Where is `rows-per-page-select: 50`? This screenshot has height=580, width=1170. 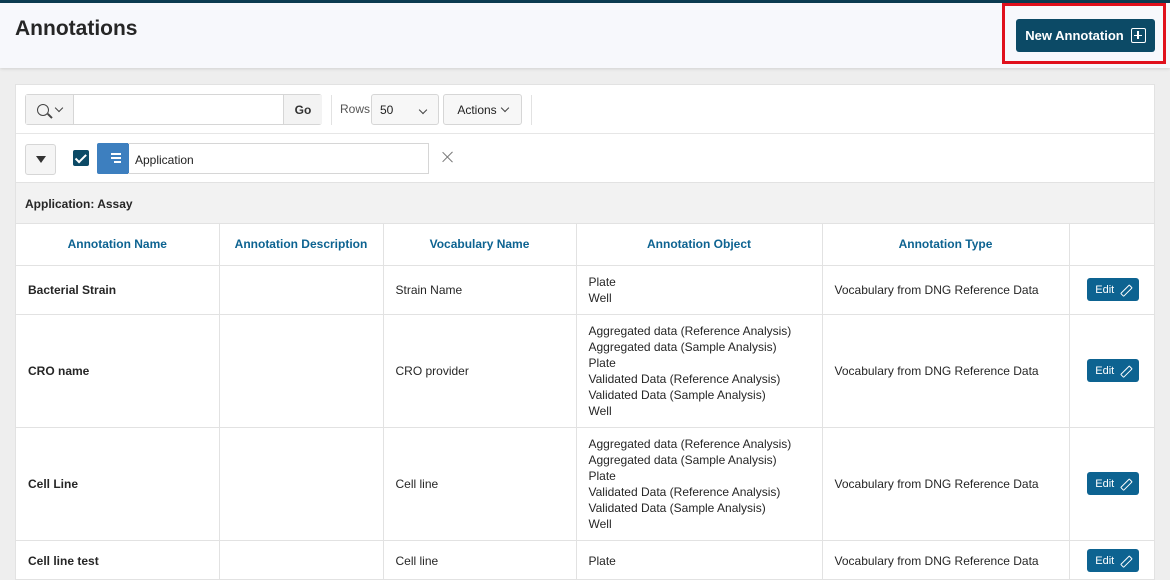
rows-per-page-select: 50 is located at coordinates (405, 109).